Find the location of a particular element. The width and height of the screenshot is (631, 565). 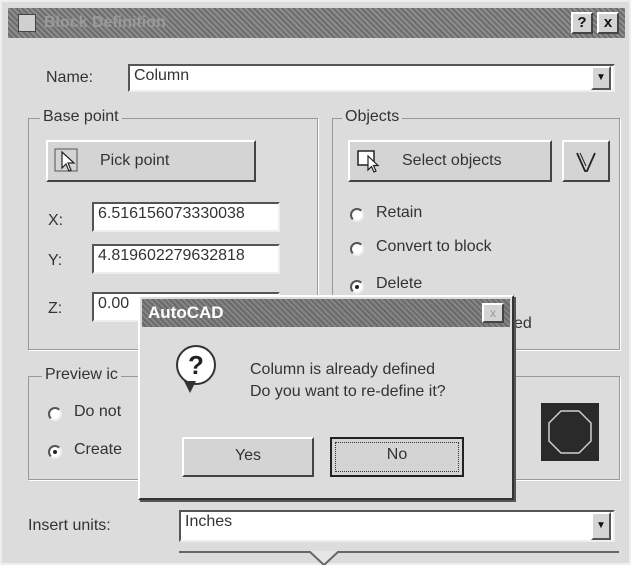

retain-radio is located at coordinates (357, 215).